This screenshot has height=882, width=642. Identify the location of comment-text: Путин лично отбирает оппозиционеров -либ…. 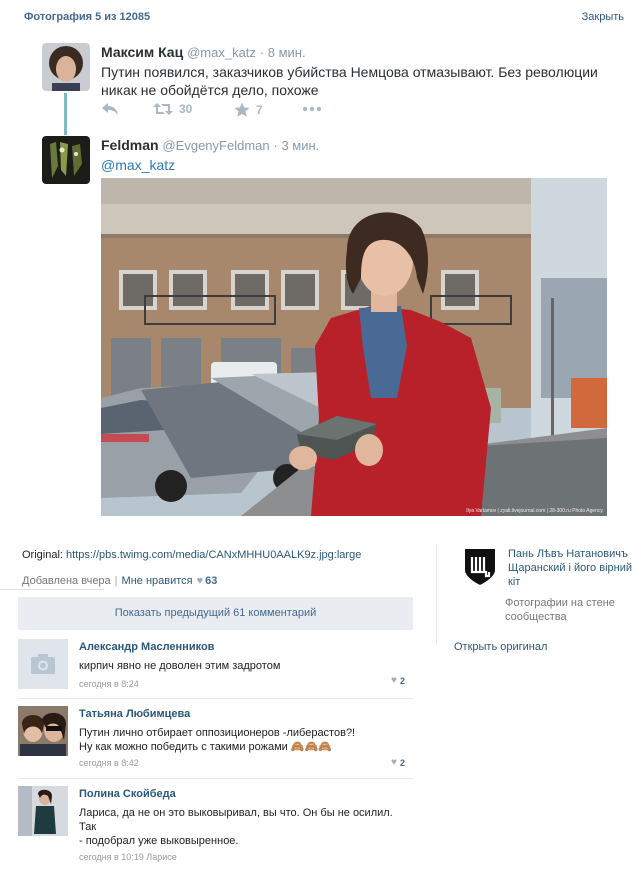
(244, 740).